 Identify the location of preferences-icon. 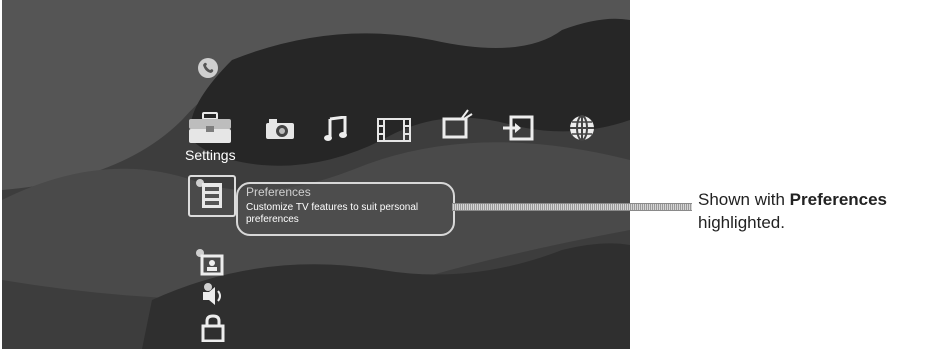
(210, 196).